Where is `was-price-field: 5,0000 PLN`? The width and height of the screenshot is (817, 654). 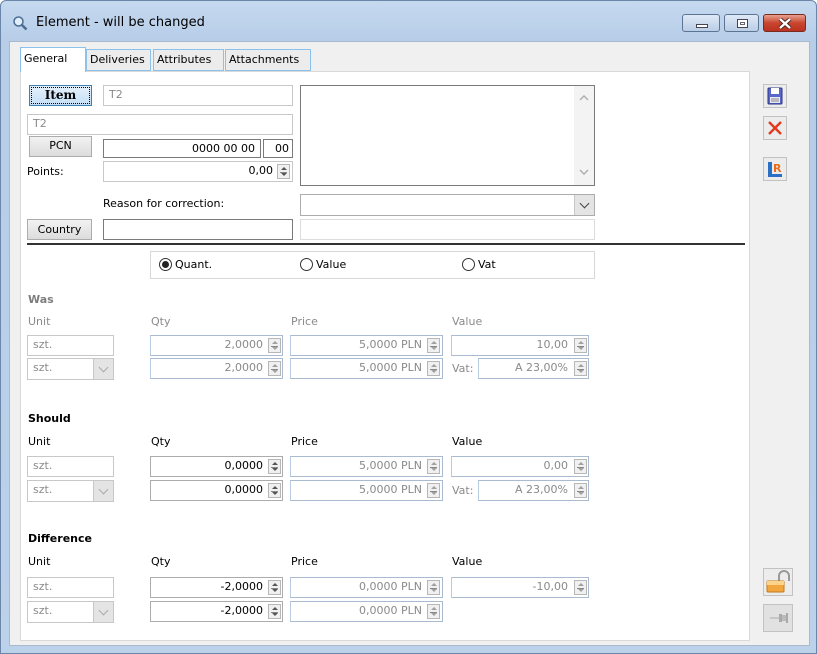 was-price-field: 5,0000 PLN is located at coordinates (366, 345).